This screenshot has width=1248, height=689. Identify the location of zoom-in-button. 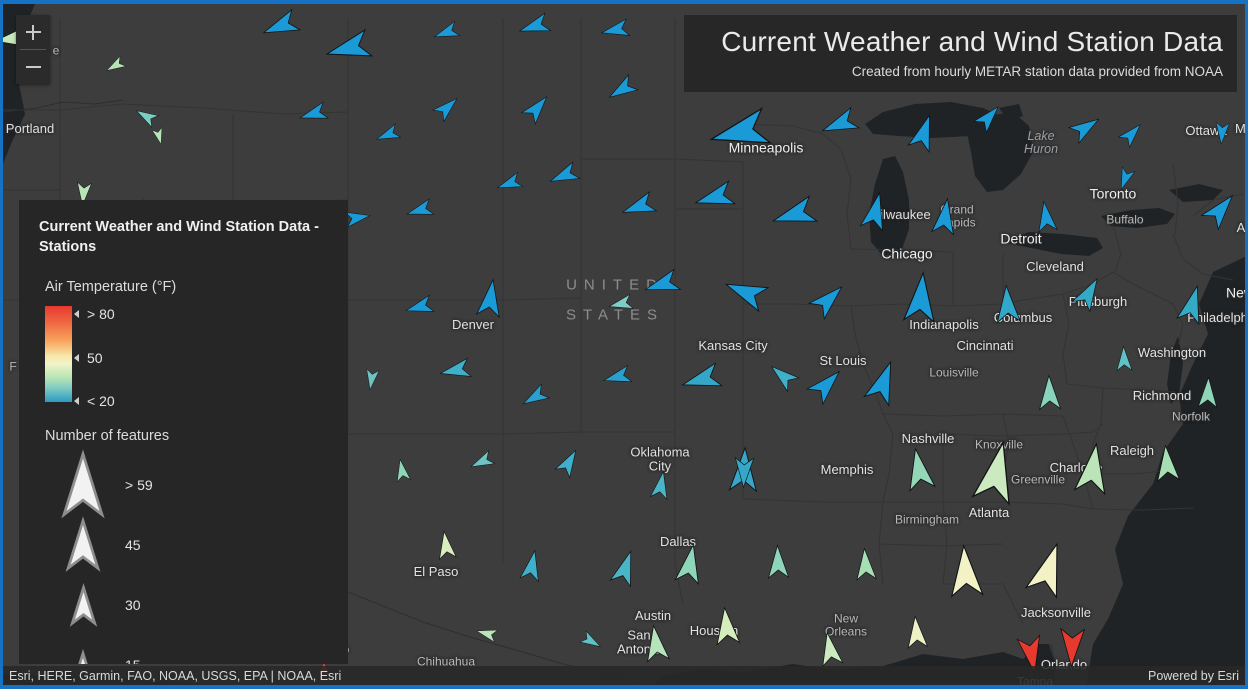
(33, 32).